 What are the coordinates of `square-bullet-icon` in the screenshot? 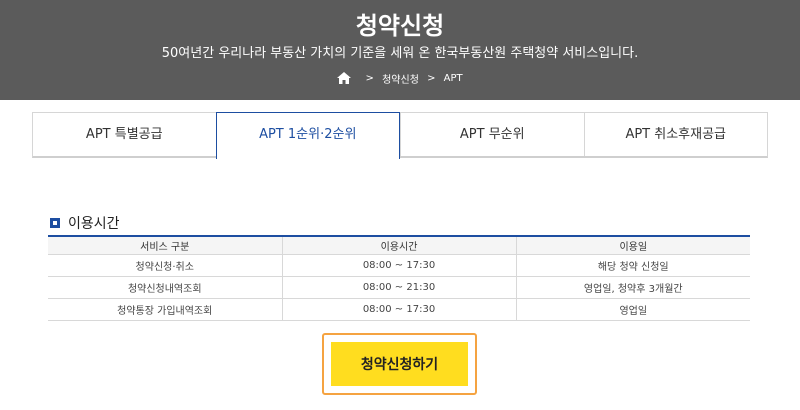 It's located at (55, 223).